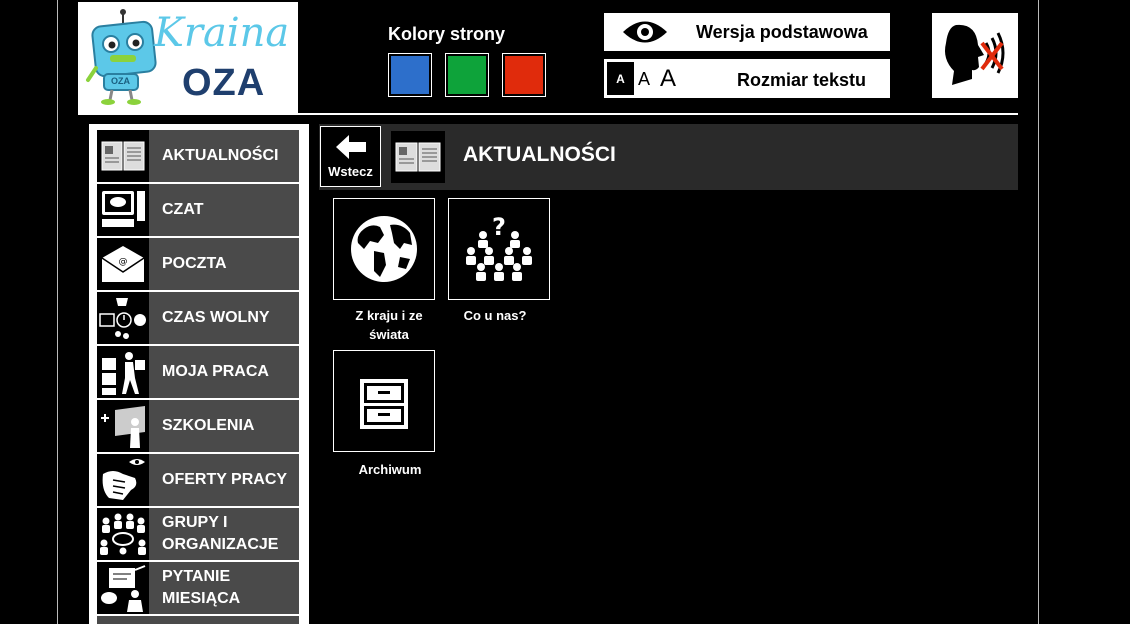  I want to click on menu-item-czas-wolny: CZAS WOLNY, so click(198, 318).